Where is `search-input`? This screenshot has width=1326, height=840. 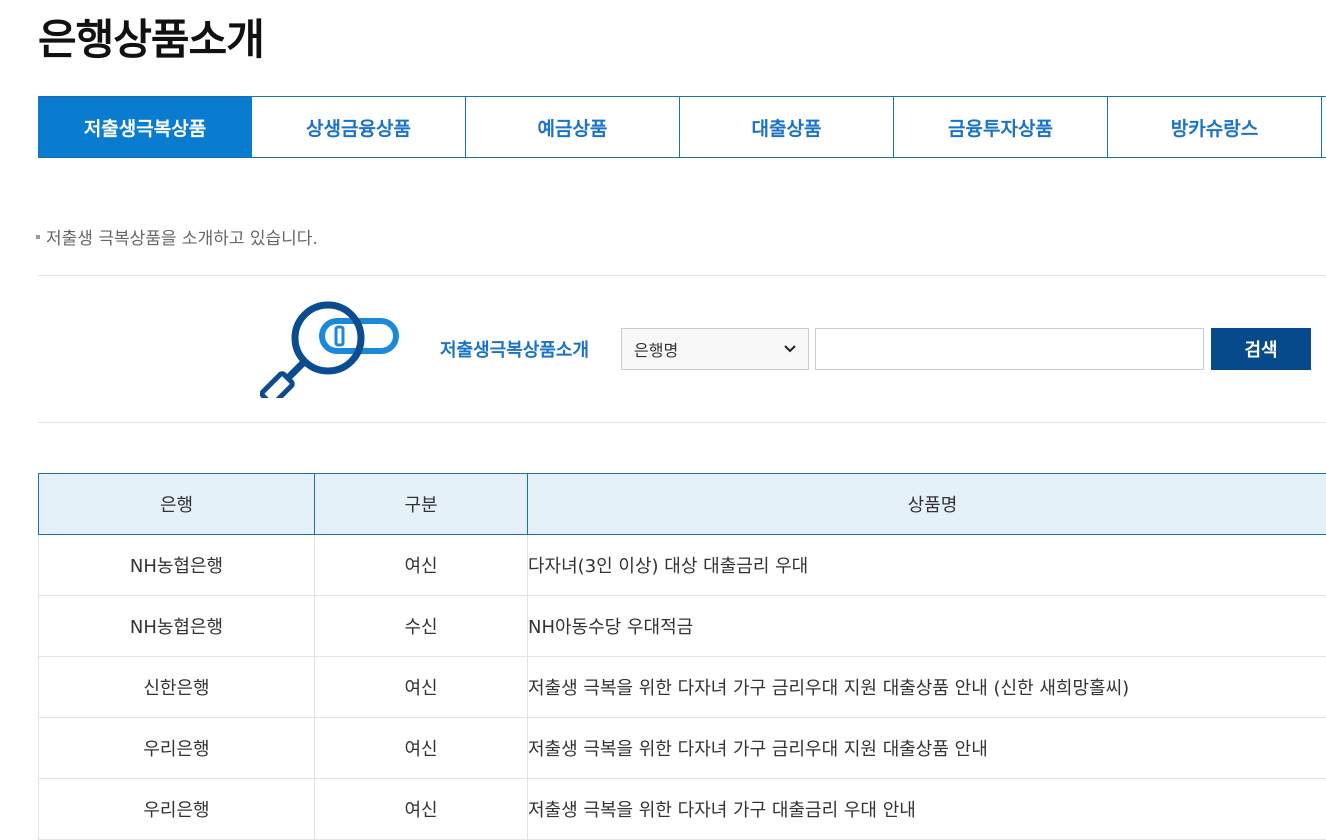 search-input is located at coordinates (1009, 349).